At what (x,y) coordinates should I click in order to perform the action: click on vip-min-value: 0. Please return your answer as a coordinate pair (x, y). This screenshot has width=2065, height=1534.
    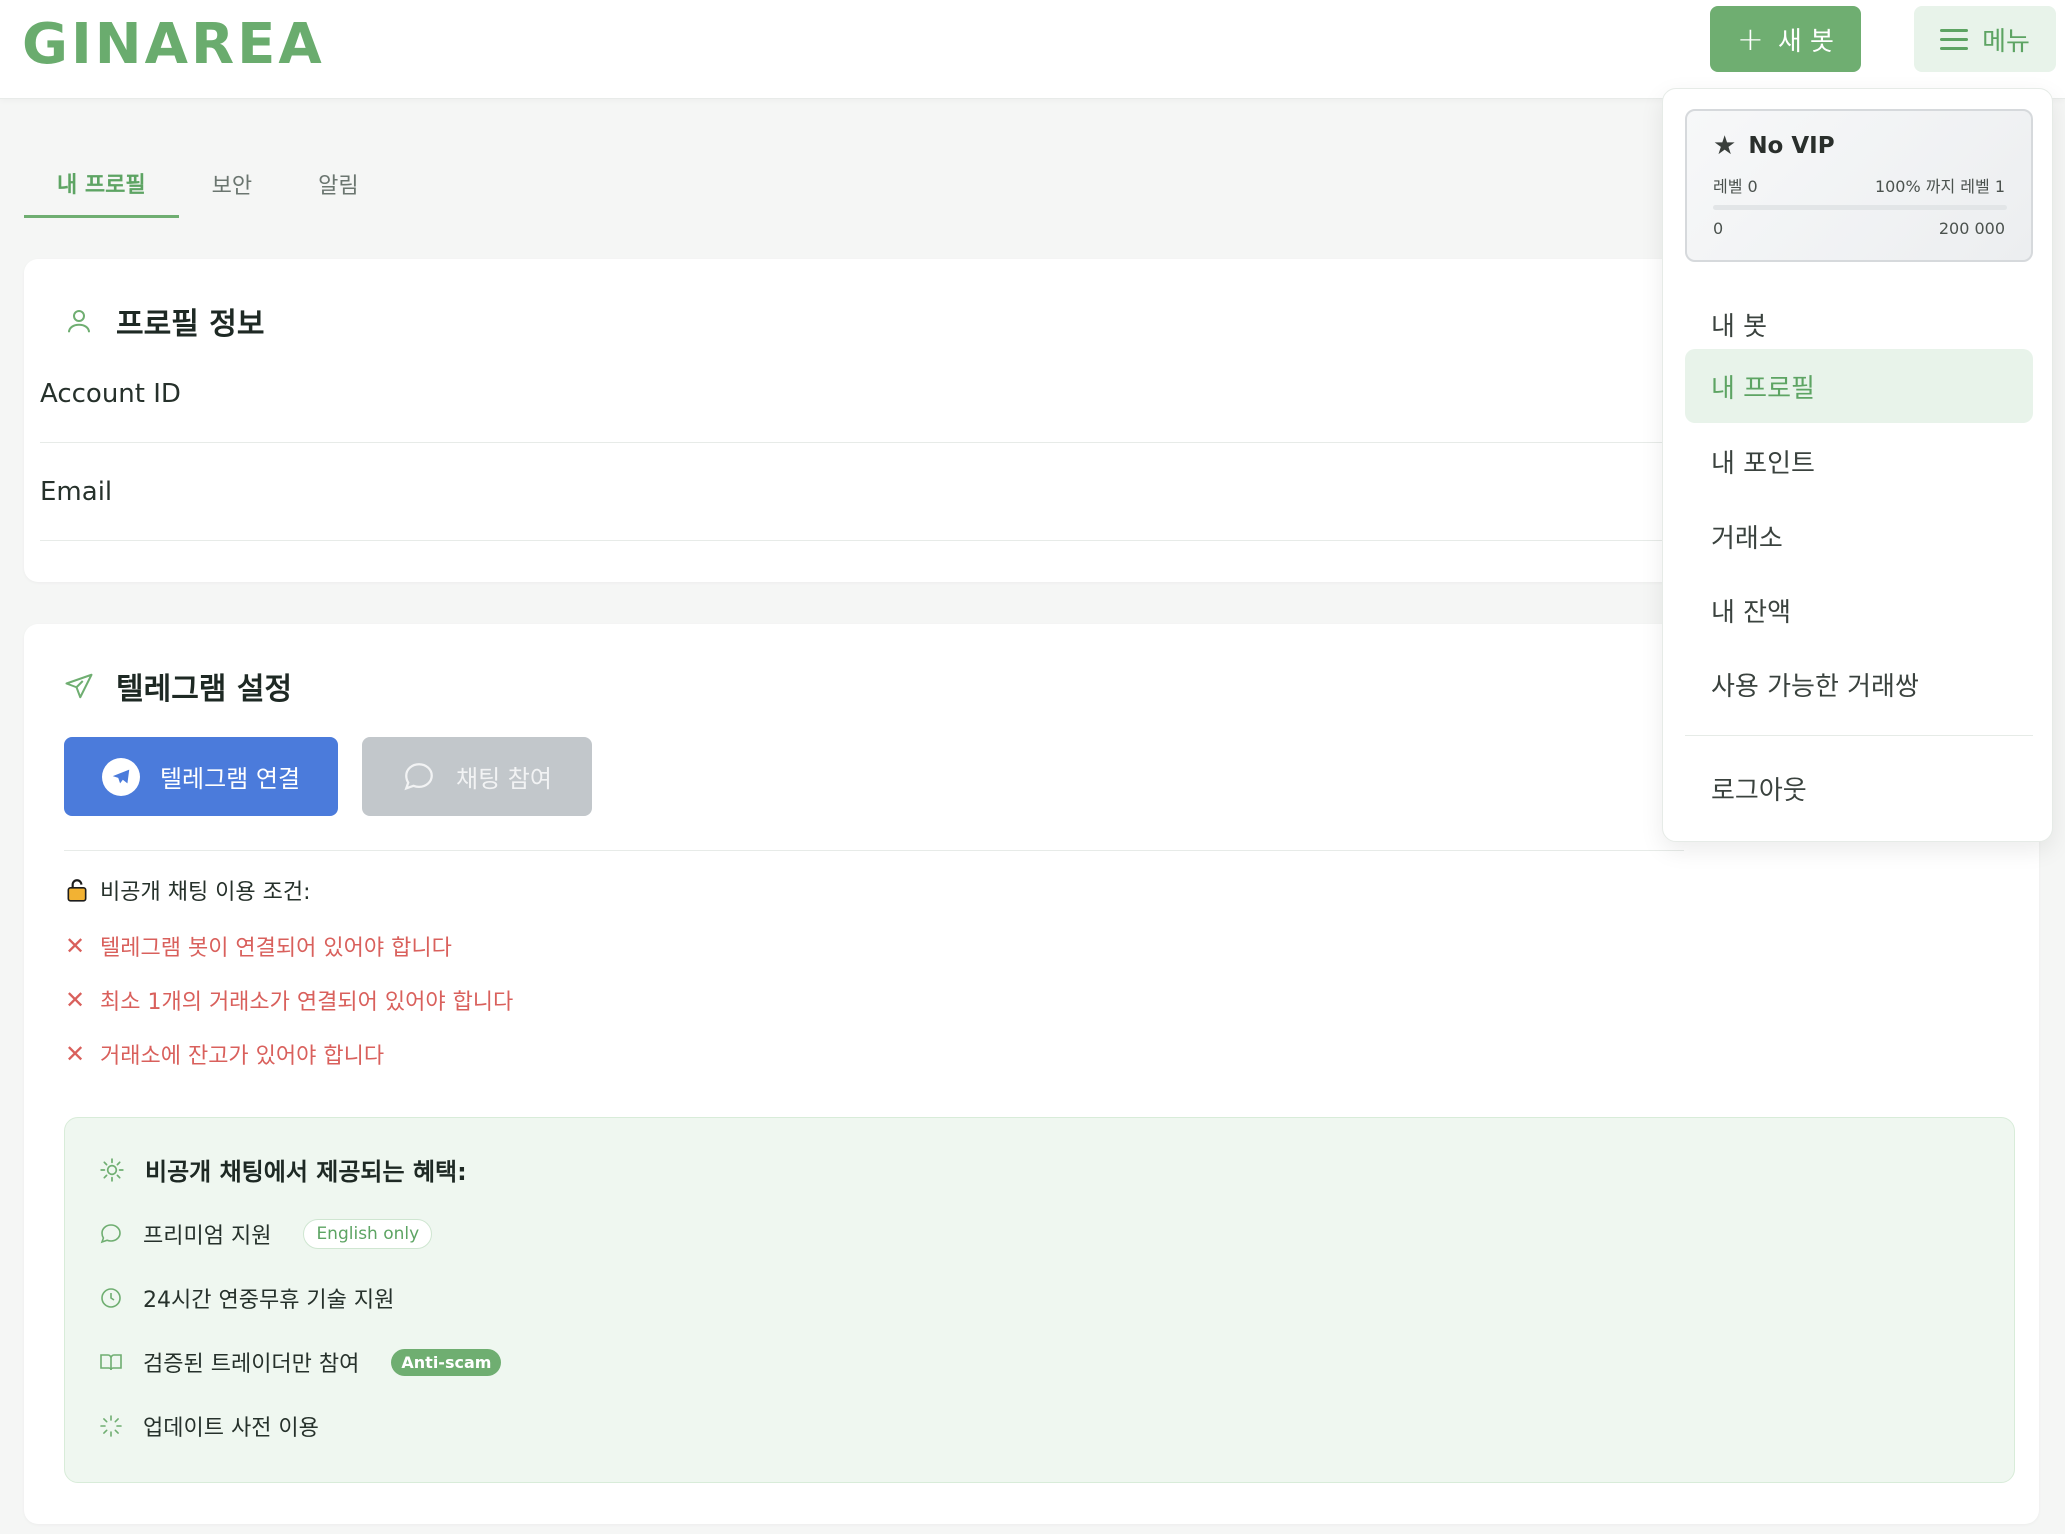
    Looking at the image, I should click on (1718, 228).